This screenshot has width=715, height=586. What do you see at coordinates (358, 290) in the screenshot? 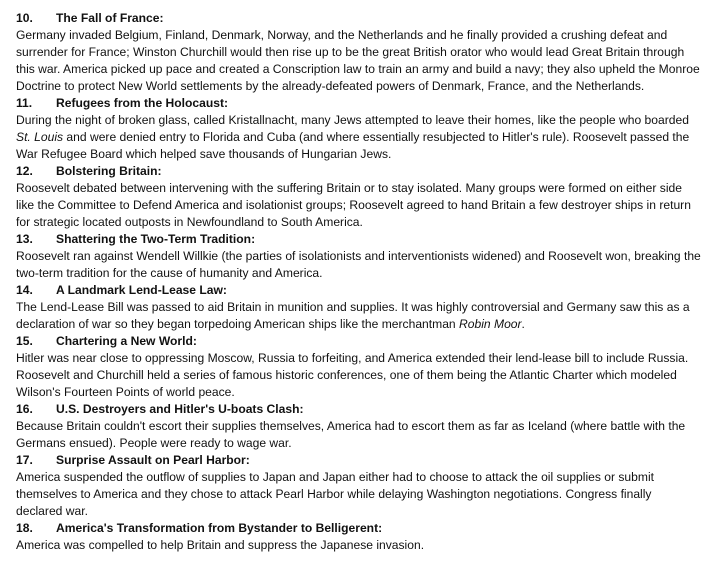
I see `section-heading: 14. A Landmark Lend-Lease Law:` at bounding box center [358, 290].